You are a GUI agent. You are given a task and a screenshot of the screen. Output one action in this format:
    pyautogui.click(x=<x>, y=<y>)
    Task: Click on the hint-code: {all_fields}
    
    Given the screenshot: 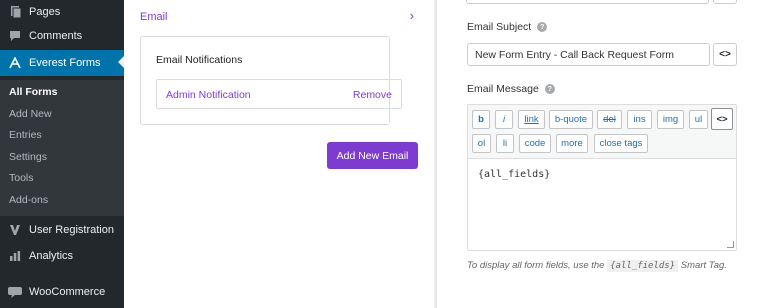 What is the action you would take?
    pyautogui.click(x=643, y=266)
    